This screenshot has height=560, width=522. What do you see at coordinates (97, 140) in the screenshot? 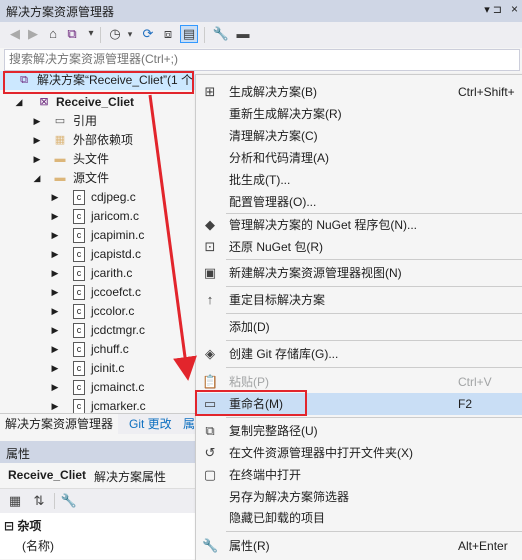
I see `tree-item-external-deps: ▶ ▦ 外部依赖项` at bounding box center [97, 140].